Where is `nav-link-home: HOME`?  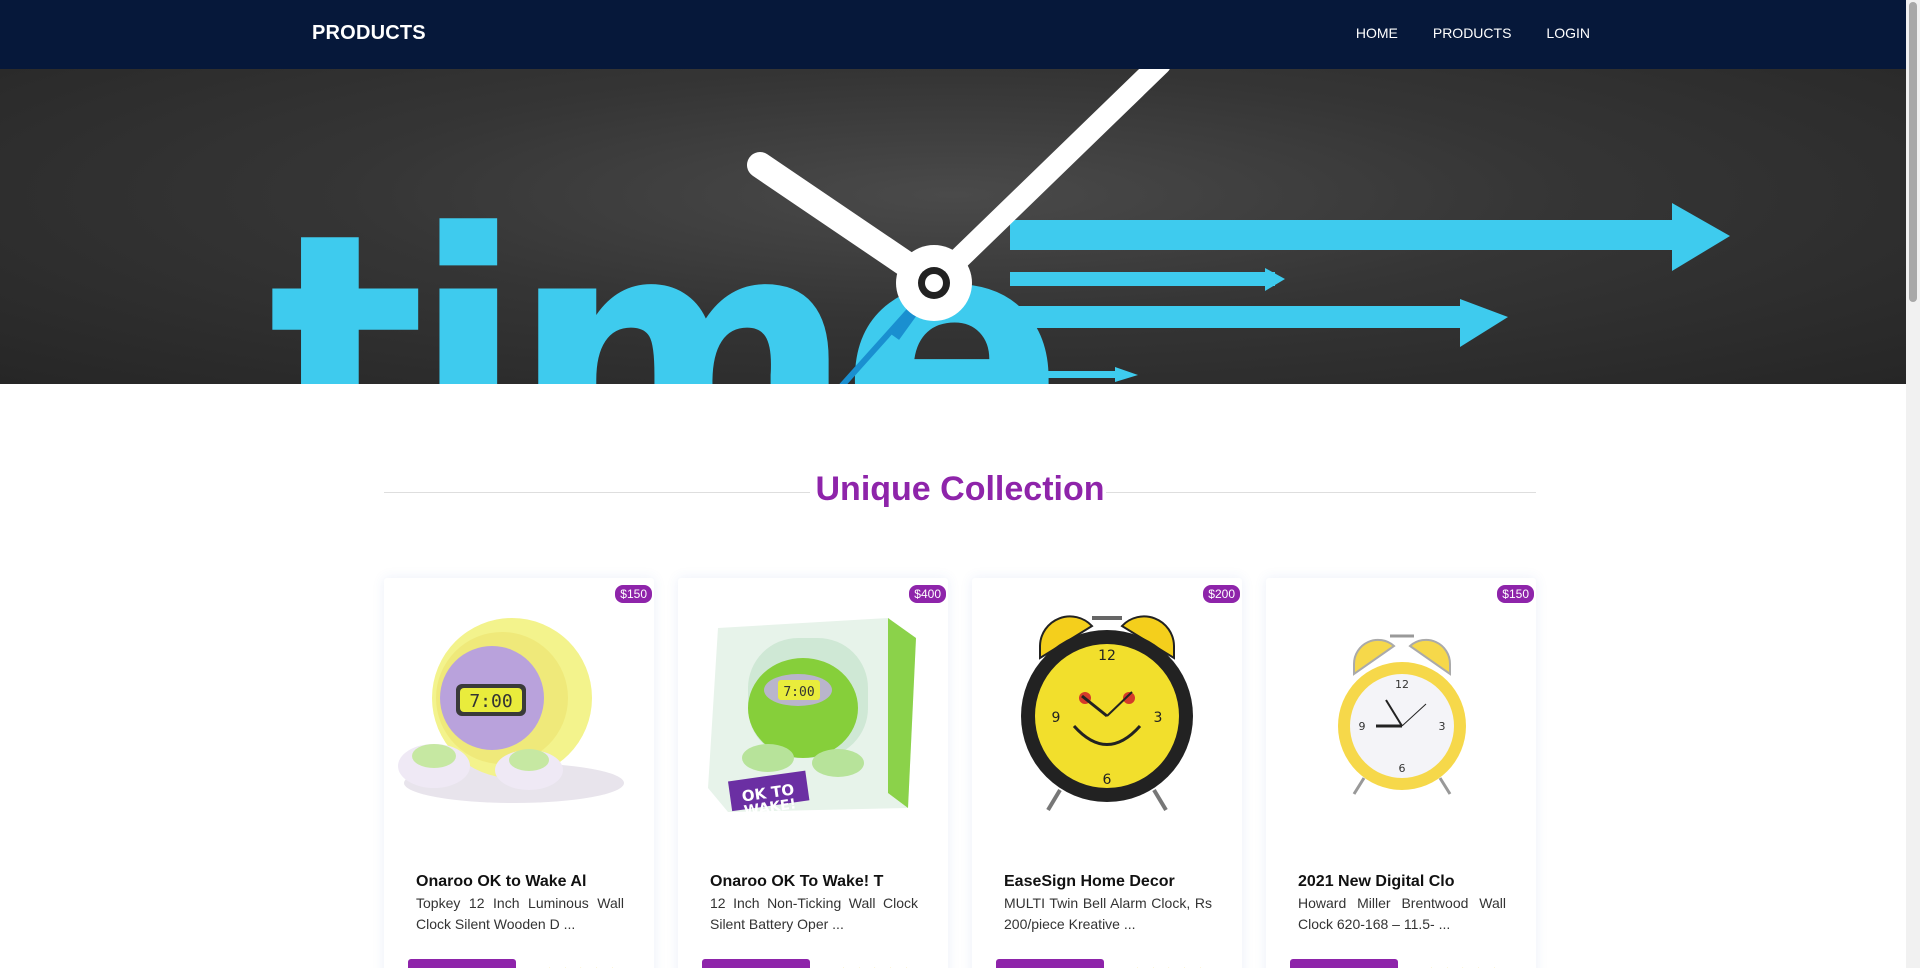
nav-link-home: HOME is located at coordinates (1377, 33).